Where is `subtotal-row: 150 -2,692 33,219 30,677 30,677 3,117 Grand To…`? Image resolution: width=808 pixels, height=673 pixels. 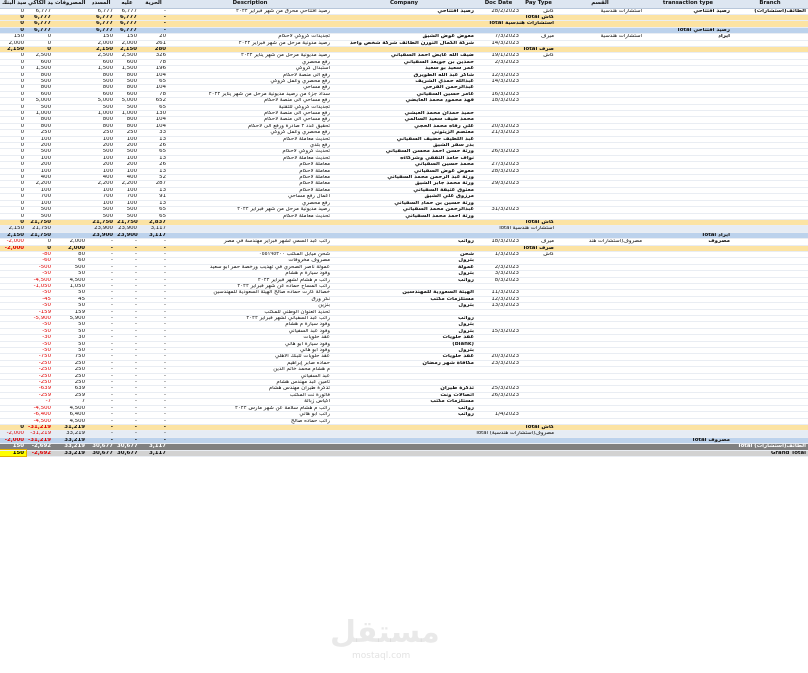
subtotal-row: 150 -2,692 33,219 30,677 30,677 3,117 Grand To… is located at coordinates (404, 453).